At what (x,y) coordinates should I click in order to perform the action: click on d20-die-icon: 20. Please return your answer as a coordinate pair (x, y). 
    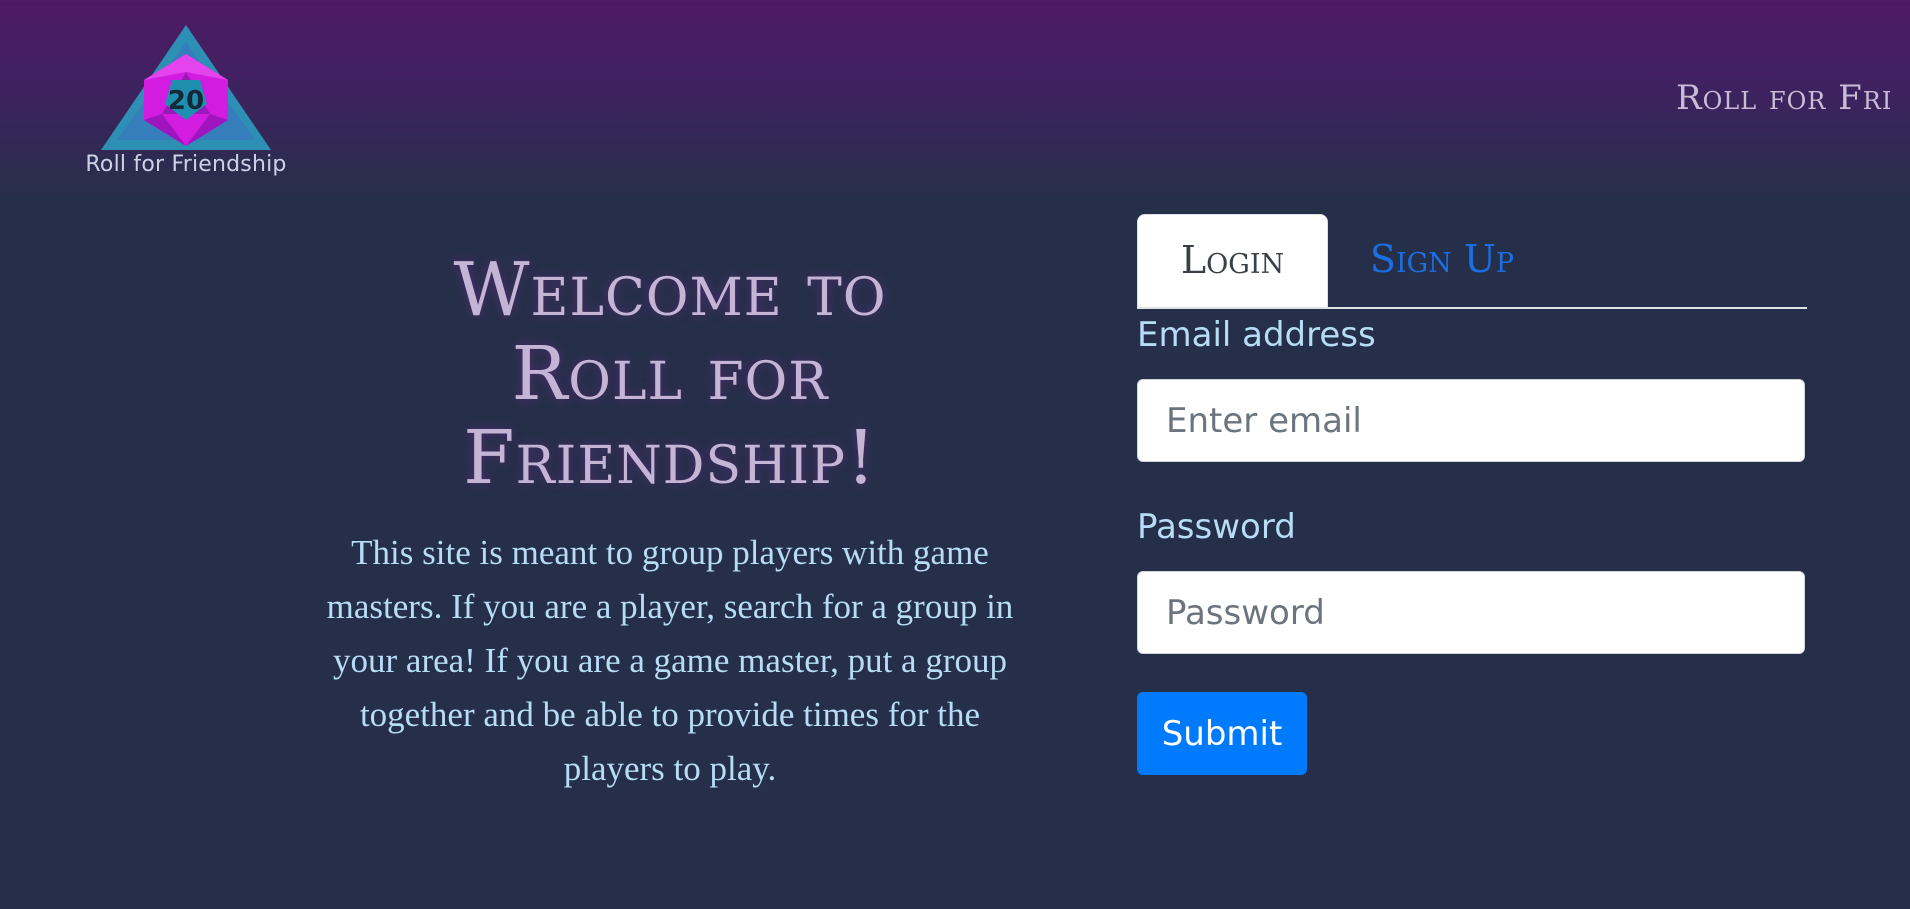
    Looking at the image, I should click on (186, 87).